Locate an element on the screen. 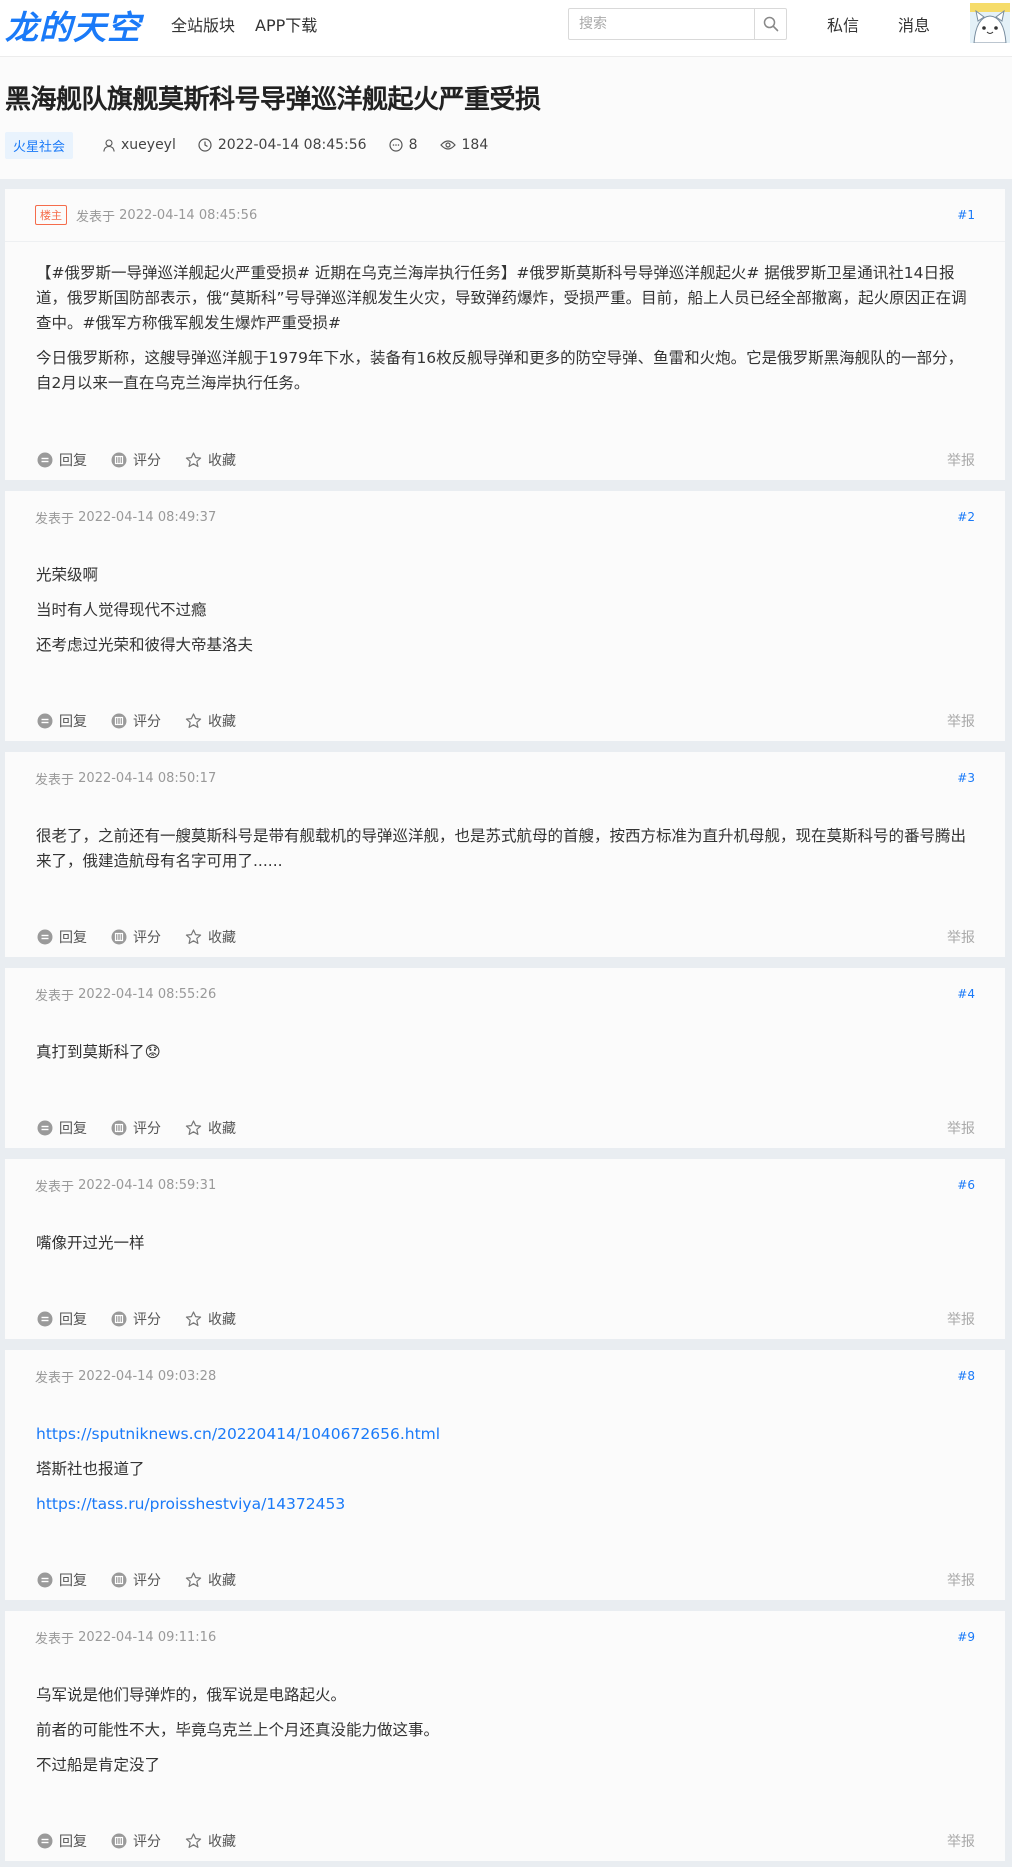 The height and width of the screenshot is (1867, 1012). post-paragraph: https://tass.ru/proisshestviya/14372453 is located at coordinates (505, 1504).